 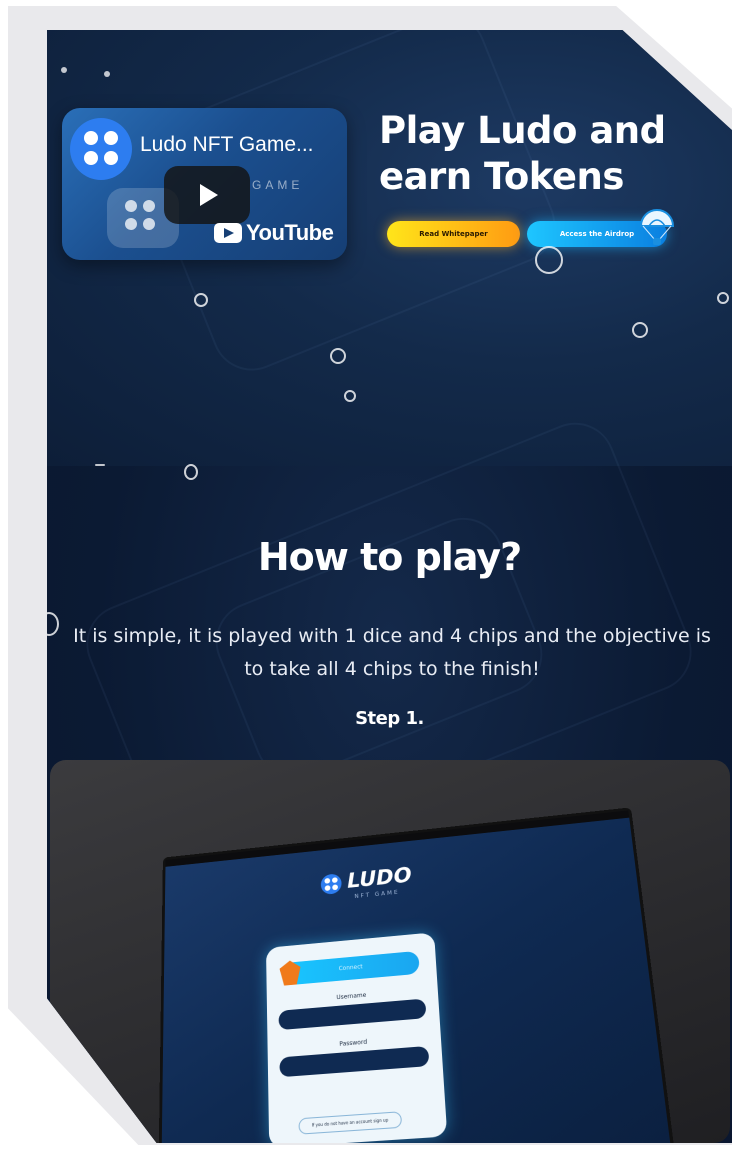 I want to click on connect-label: Connect, so click(x=351, y=968).